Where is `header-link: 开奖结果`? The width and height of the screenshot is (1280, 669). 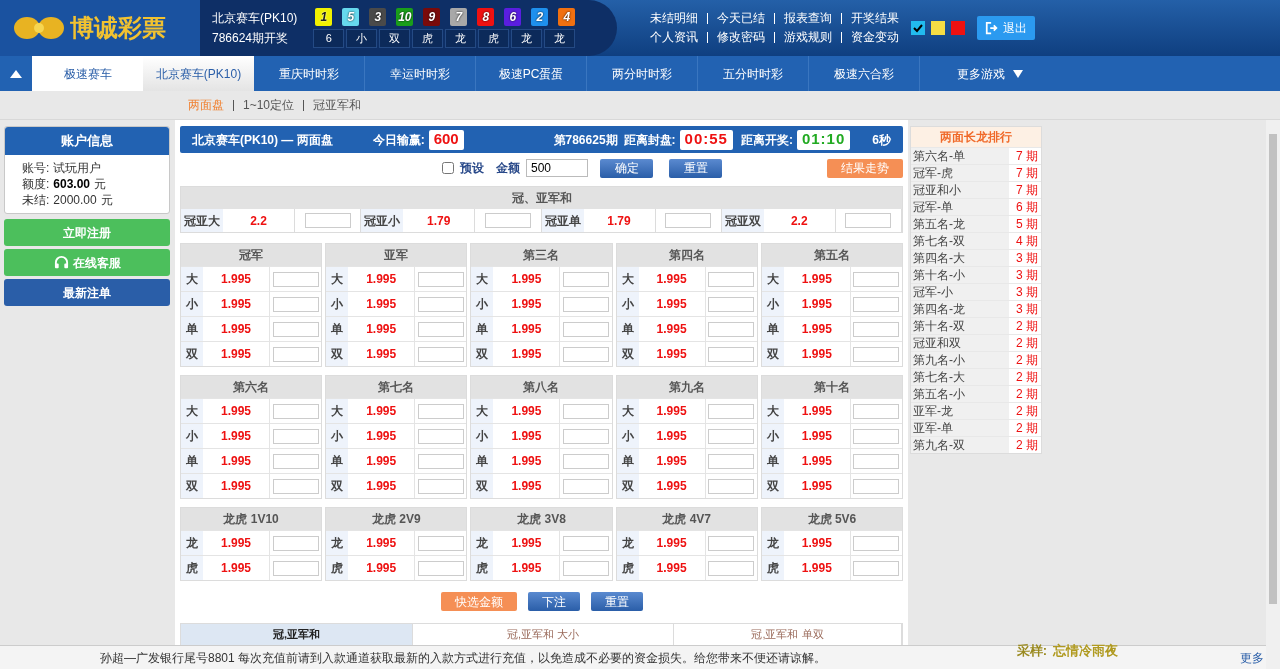
header-link: 开奖结果 is located at coordinates (875, 18).